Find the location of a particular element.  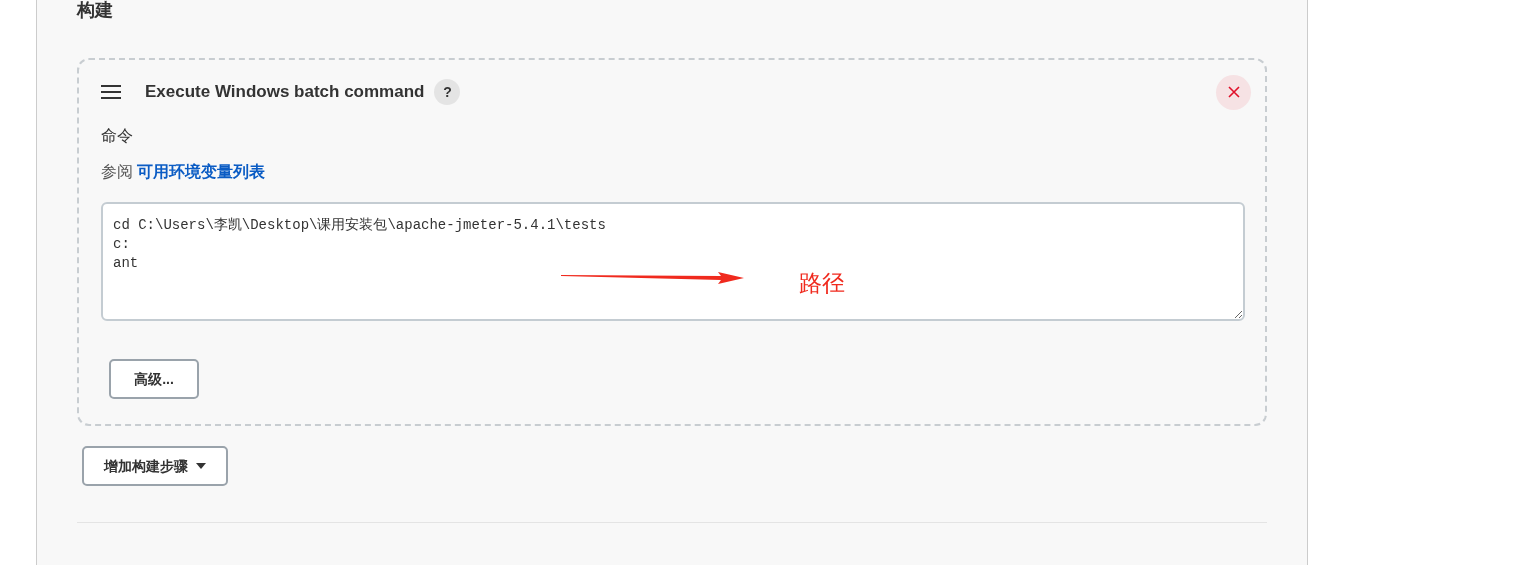

add-build-step-button: 增加构建步骤 is located at coordinates (155, 466).